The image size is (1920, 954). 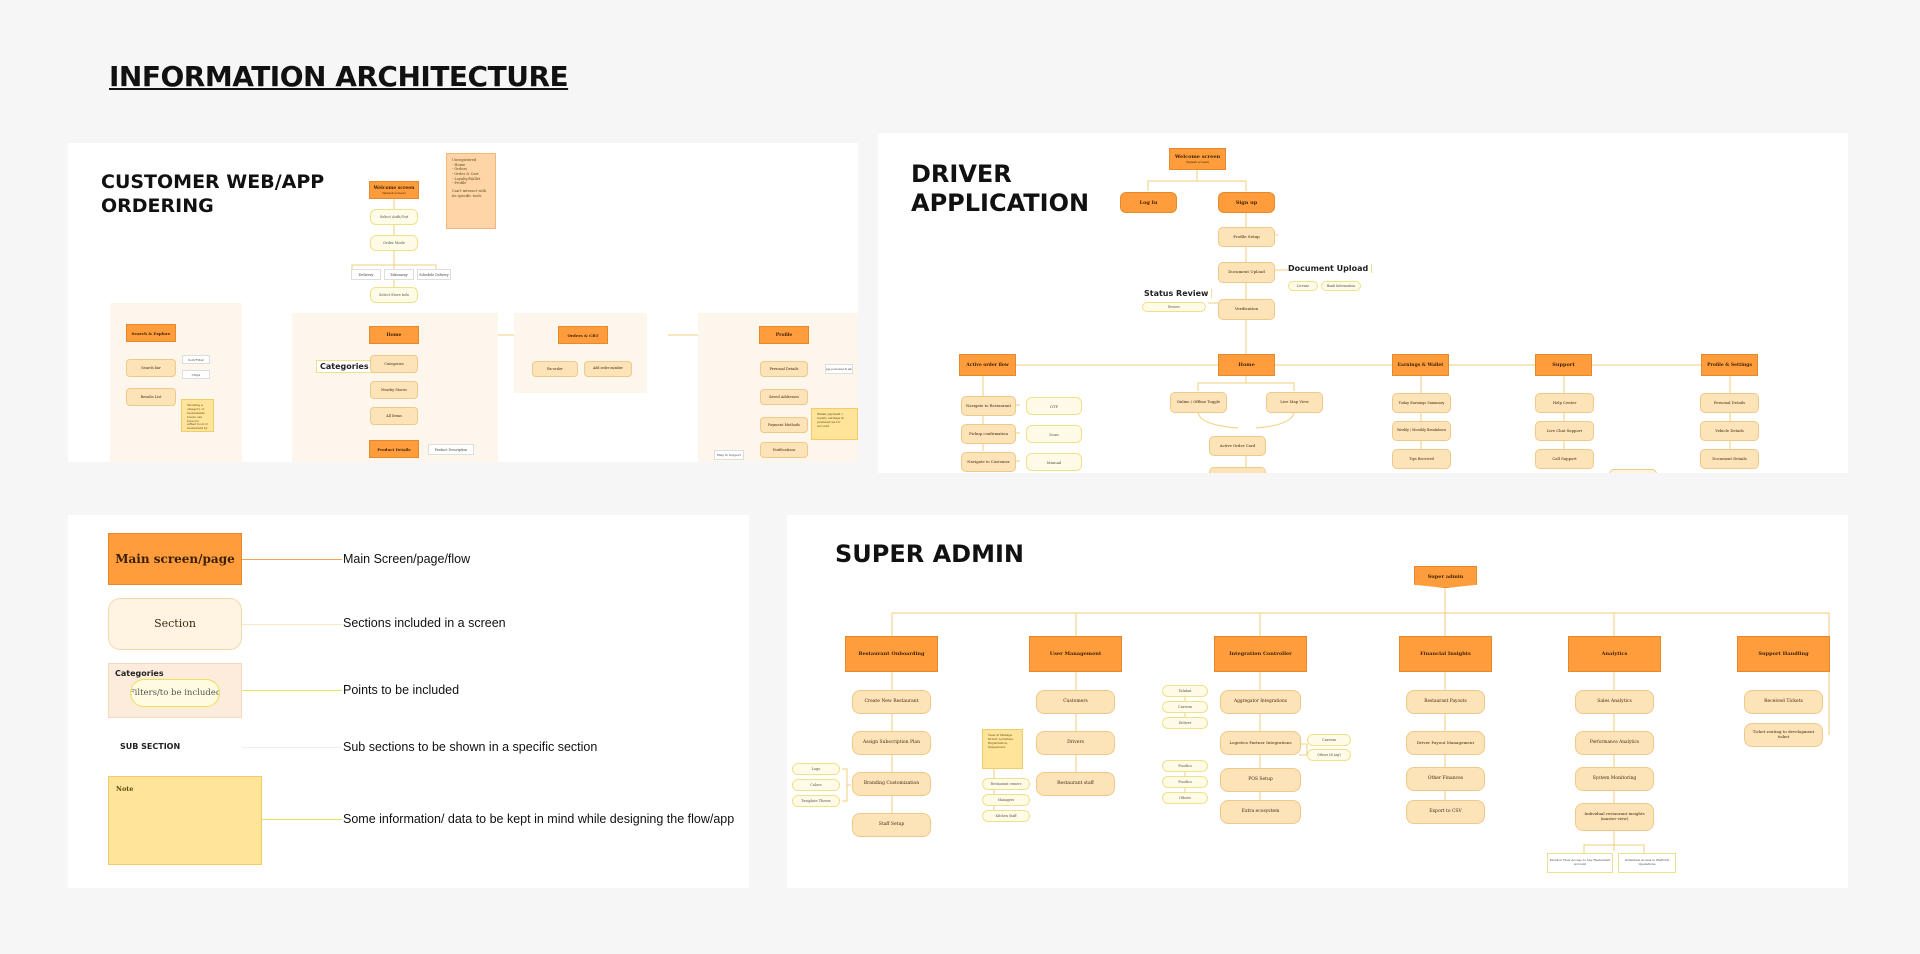 I want to click on driver-profile-vehicle: Vehicle Details, so click(x=1729, y=431).